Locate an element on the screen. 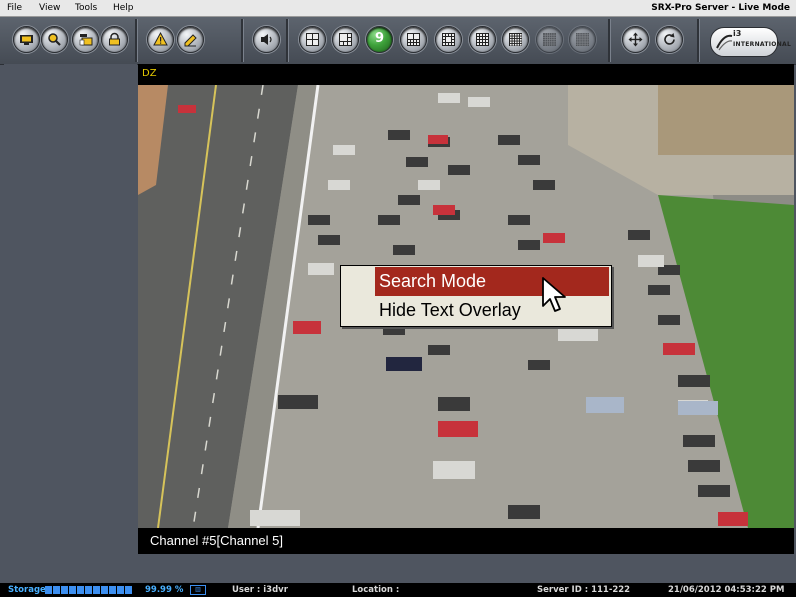 This screenshot has width=796, height=597. move-arrows-icon is located at coordinates (635, 39).